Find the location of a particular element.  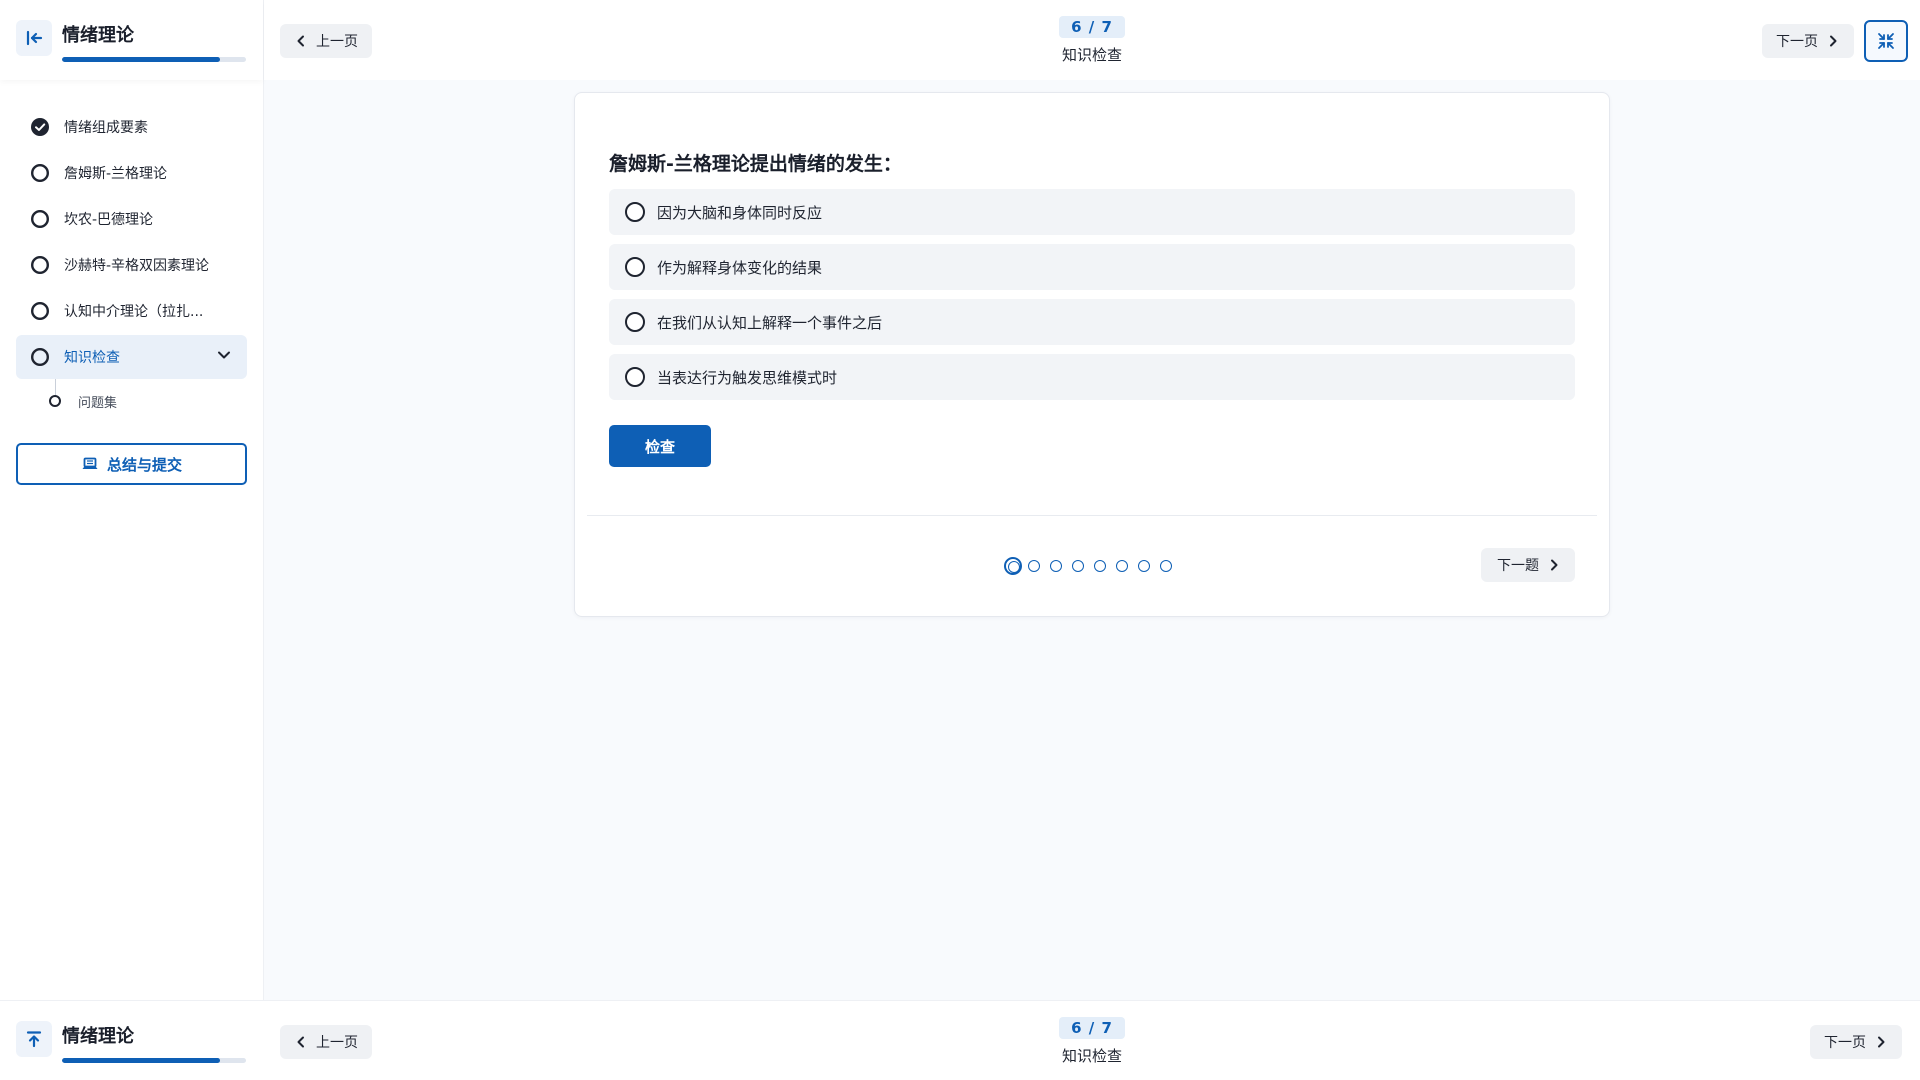

course-progress-bar-footer is located at coordinates (154, 1060).